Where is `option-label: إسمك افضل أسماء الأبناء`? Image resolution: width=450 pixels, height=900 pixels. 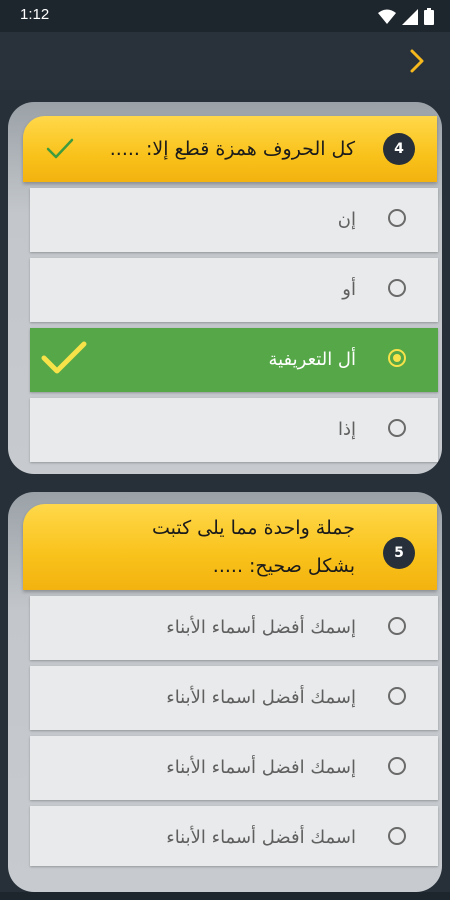
option-label: إسمك افضل أسماء الأبناء is located at coordinates (261, 767).